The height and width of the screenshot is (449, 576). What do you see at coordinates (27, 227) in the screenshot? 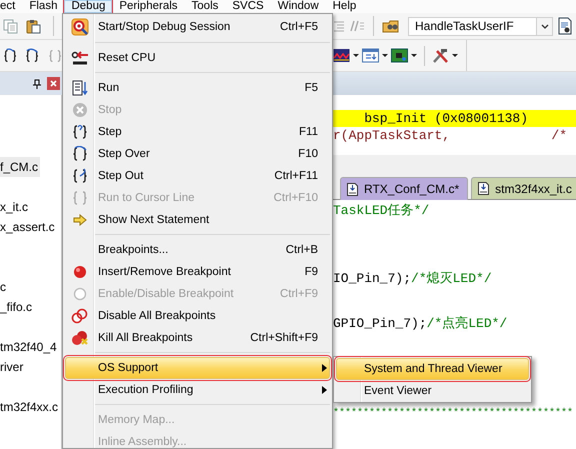
I see `file-item: x_assert.c` at bounding box center [27, 227].